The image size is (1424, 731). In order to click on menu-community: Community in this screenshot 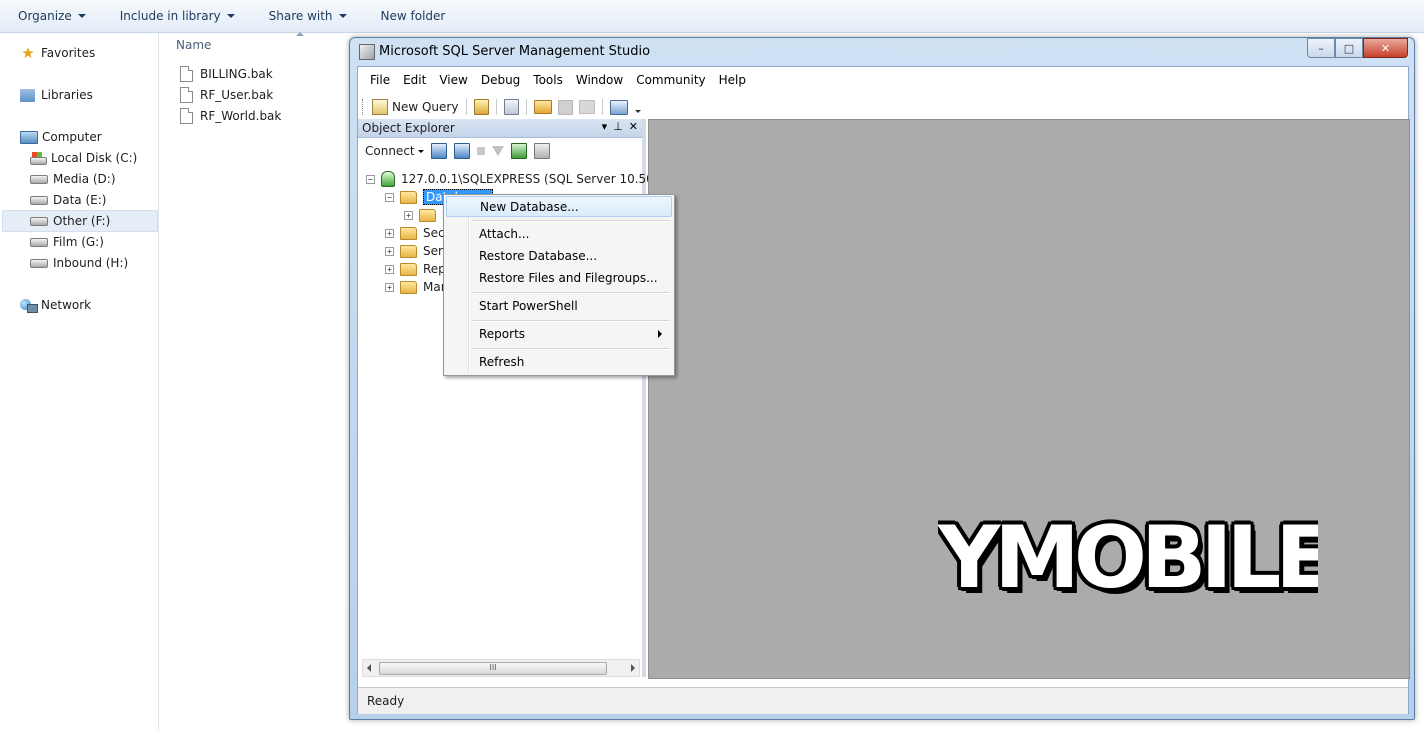, I will do `click(670, 80)`.